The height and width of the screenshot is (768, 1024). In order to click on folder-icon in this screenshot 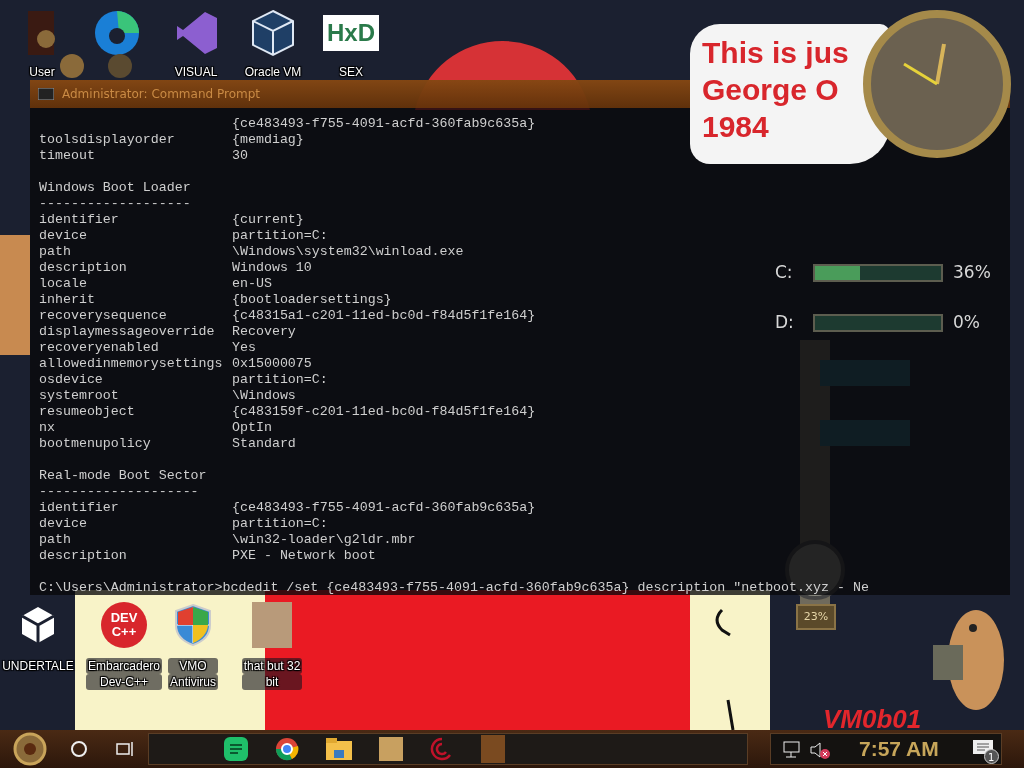, I will do `click(339, 749)`.